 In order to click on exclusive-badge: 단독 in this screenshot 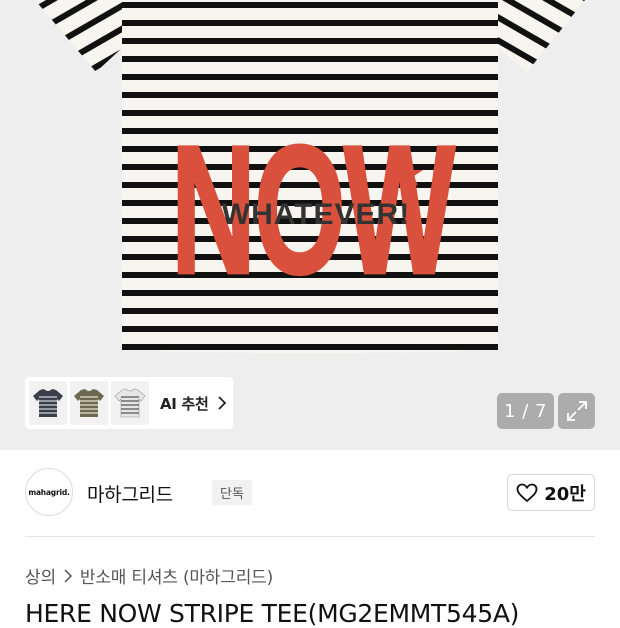, I will do `click(232, 492)`.